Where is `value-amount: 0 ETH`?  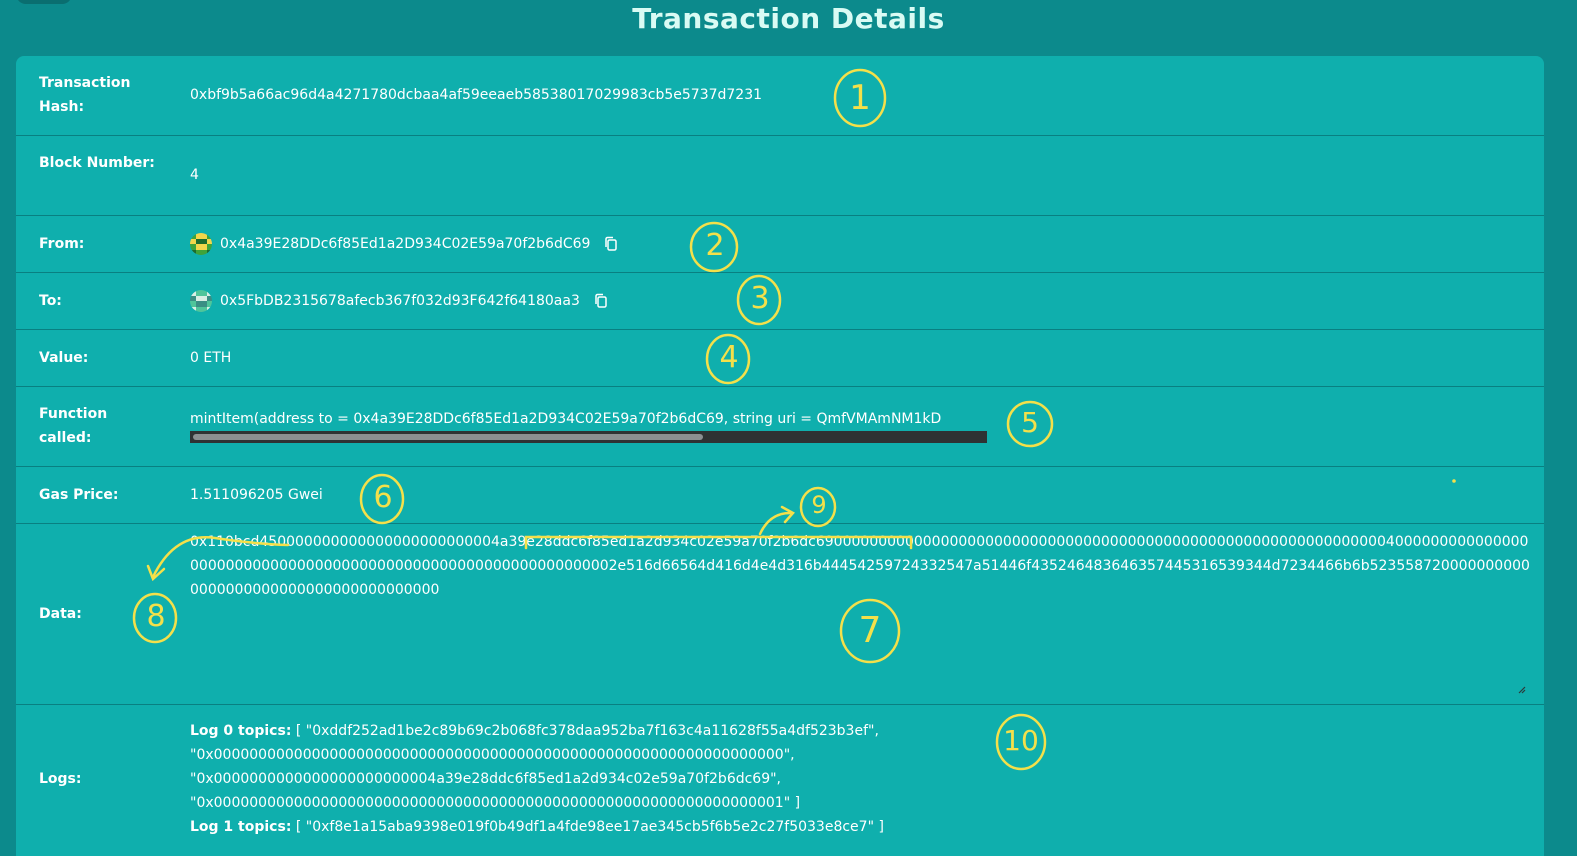
value-amount: 0 ETH is located at coordinates (211, 358).